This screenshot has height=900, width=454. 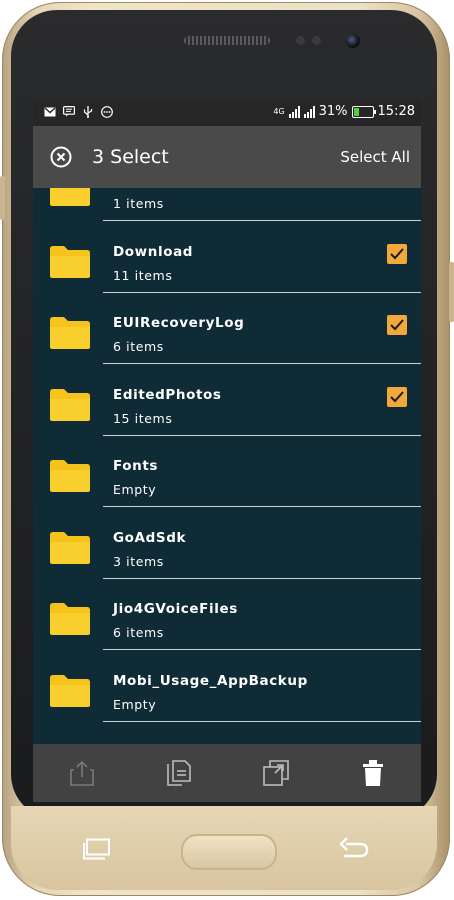 I want to click on close-icon, so click(x=61, y=157).